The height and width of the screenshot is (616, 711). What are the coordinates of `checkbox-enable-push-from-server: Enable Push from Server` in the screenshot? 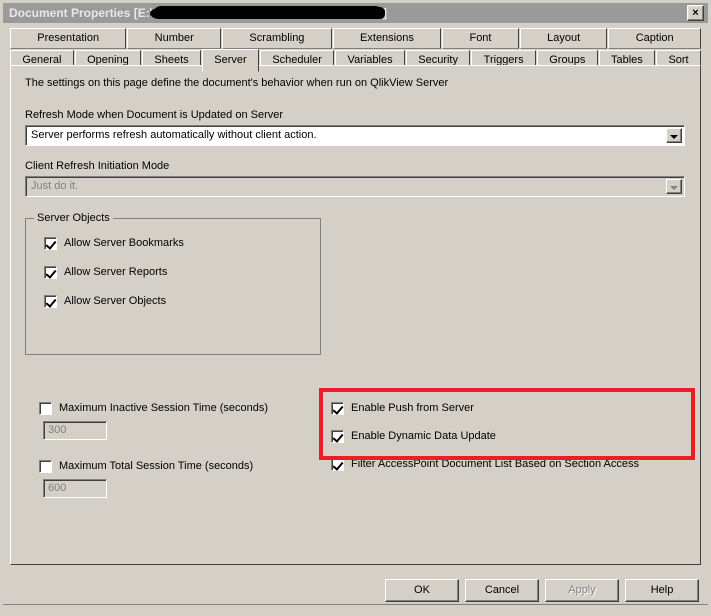 It's located at (402, 408).